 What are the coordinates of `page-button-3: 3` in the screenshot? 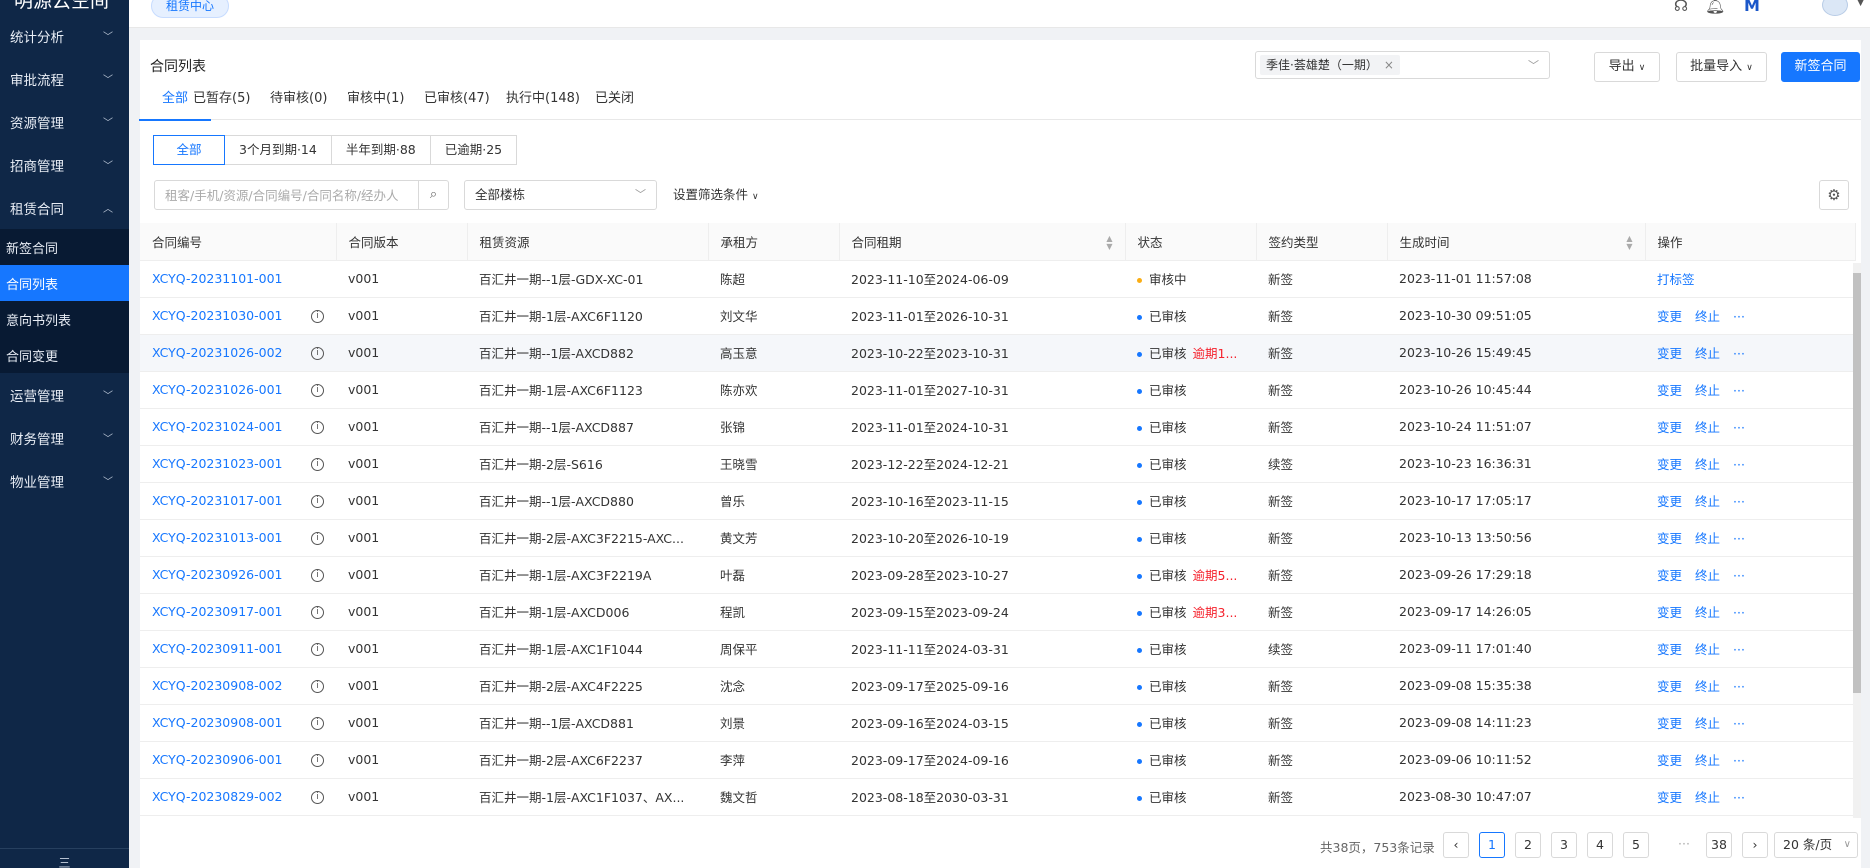 It's located at (1564, 845).